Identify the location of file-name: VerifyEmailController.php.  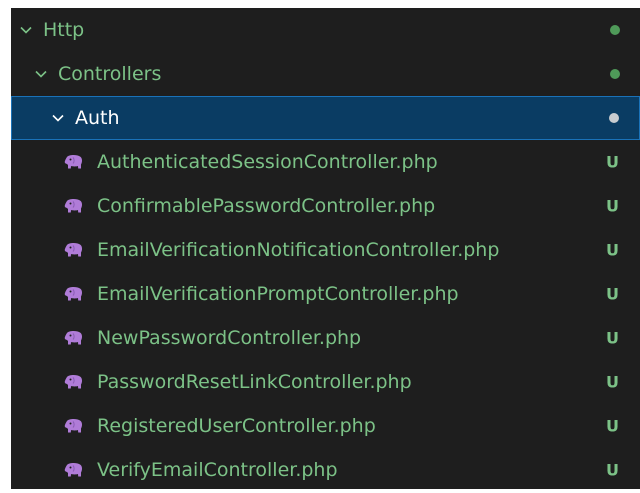
(217, 470).